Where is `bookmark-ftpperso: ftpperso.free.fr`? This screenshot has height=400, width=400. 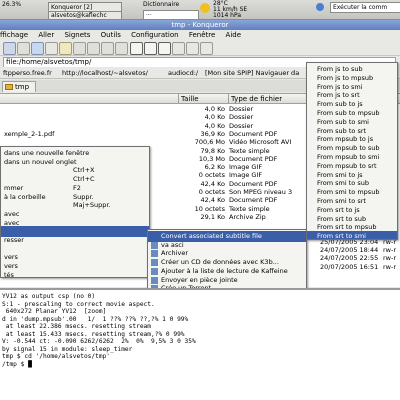
bookmark-ftpperso: ftpperso.free.fr is located at coordinates (27, 72).